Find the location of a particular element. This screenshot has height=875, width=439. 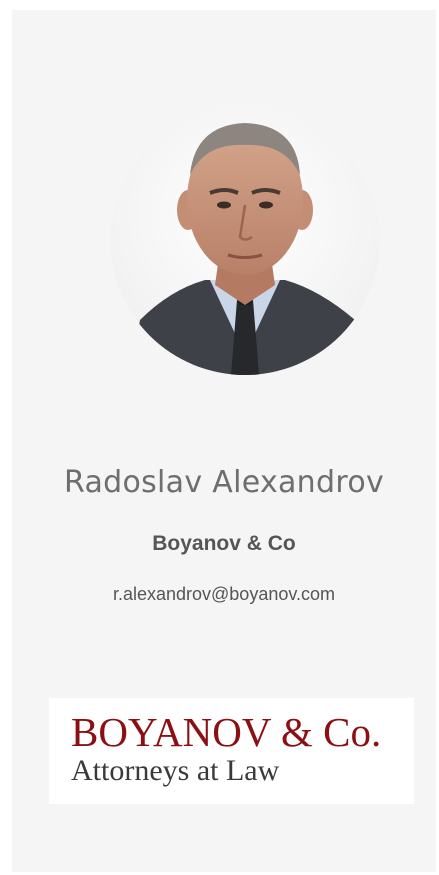

profile-company: Boyanov & Co is located at coordinates (224, 543).